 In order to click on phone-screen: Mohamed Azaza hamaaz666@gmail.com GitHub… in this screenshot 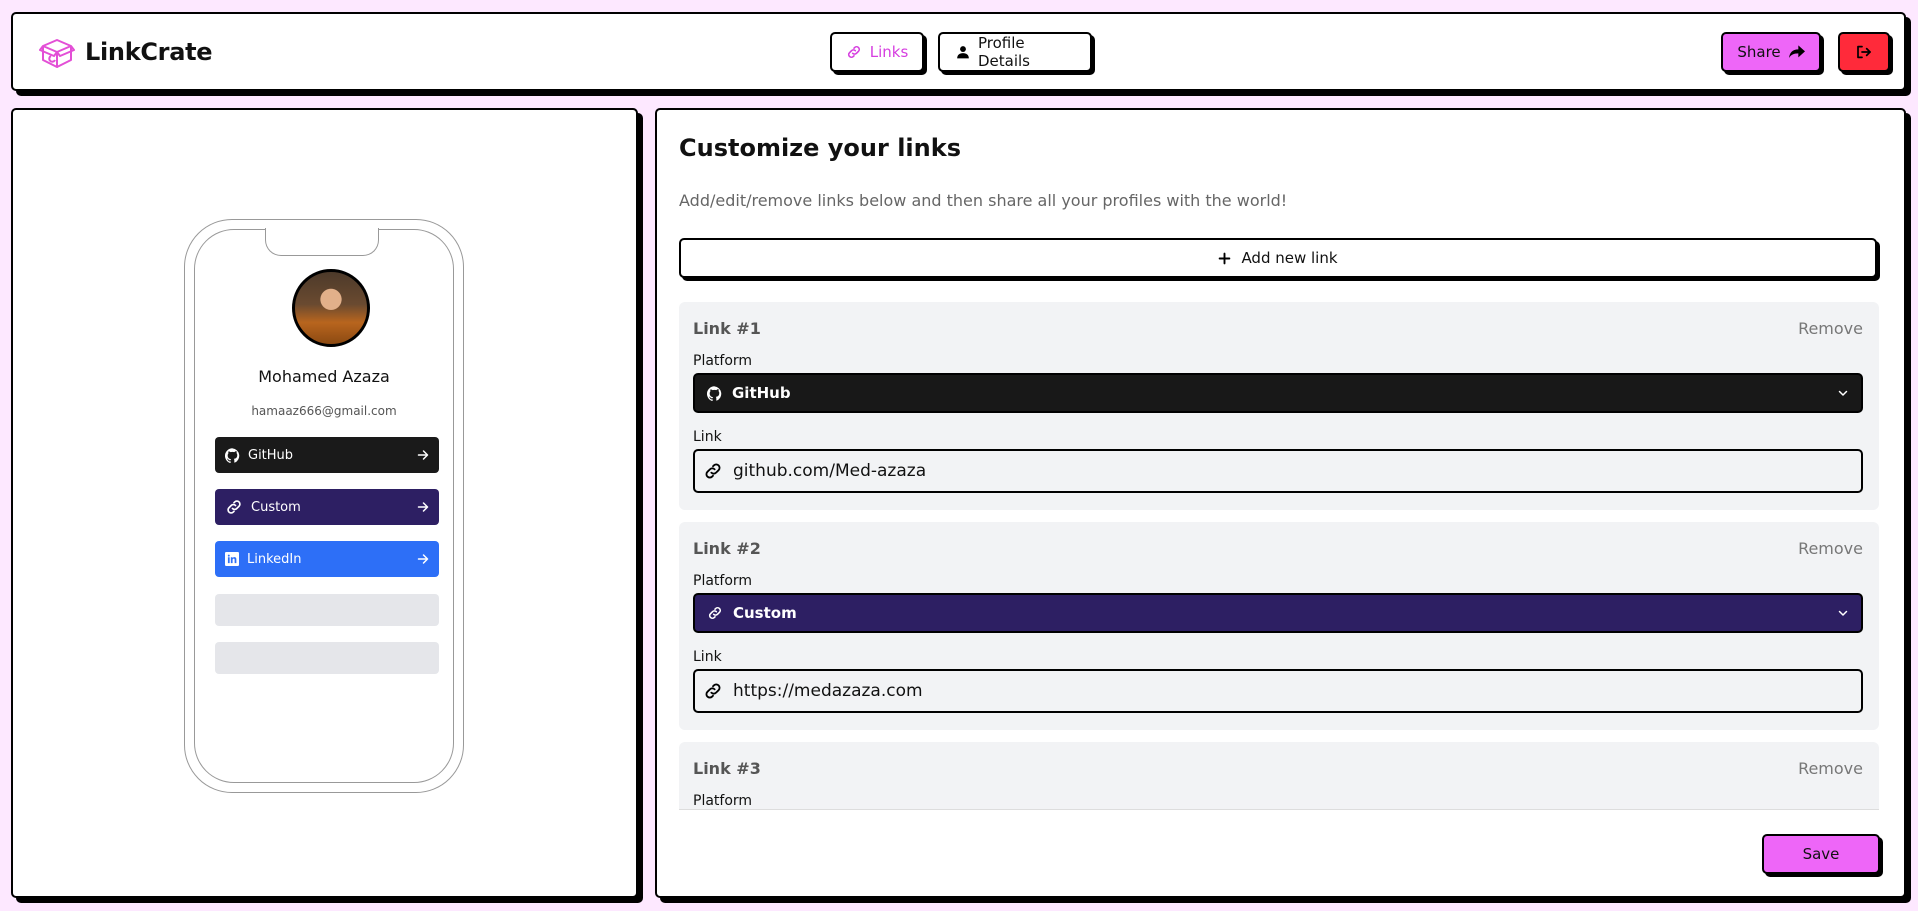, I will do `click(324, 505)`.